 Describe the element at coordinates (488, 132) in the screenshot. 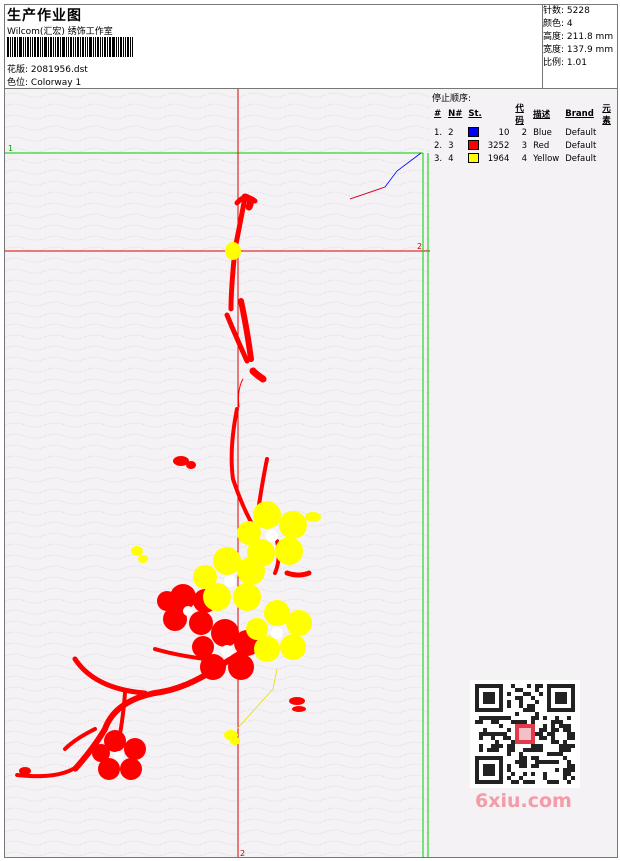

I see `cell-stitches: 10` at that location.